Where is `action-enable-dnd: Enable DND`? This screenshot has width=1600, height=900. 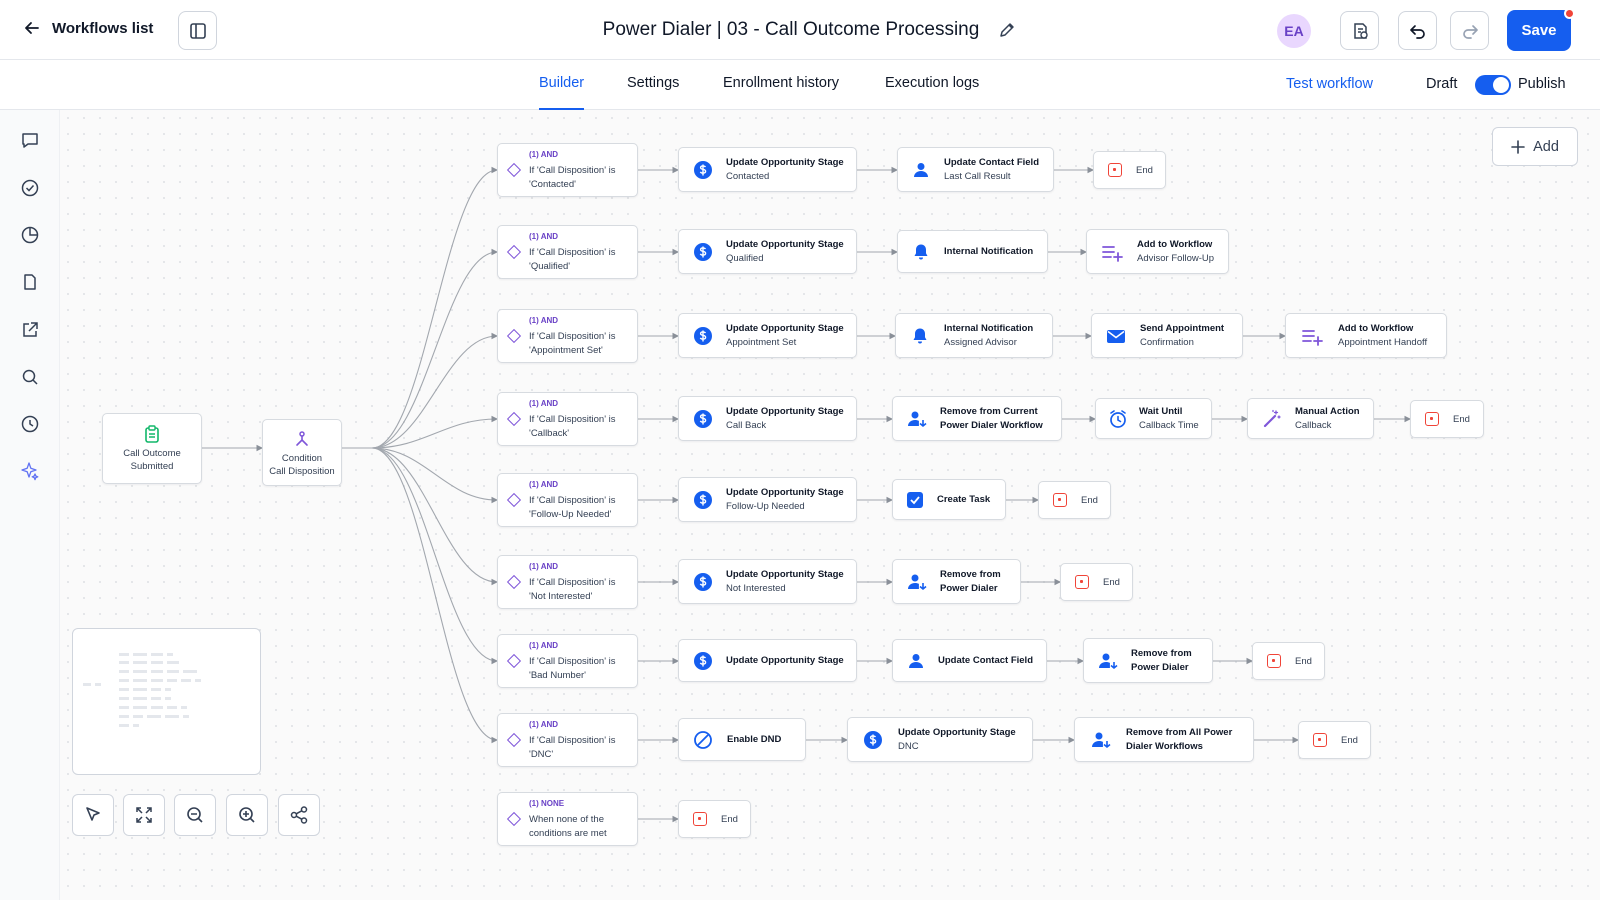 action-enable-dnd: Enable DND is located at coordinates (742, 739).